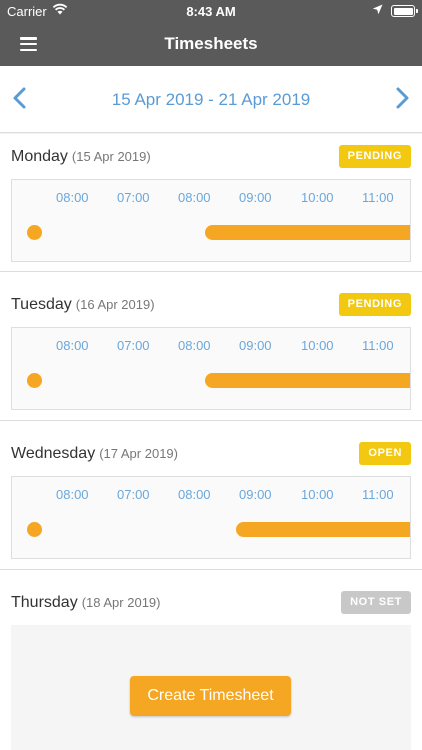 Image resolution: width=422 pixels, height=750 pixels. Describe the element at coordinates (138, 453) in the screenshot. I see `day-date: (17 Apr 2019)` at that location.